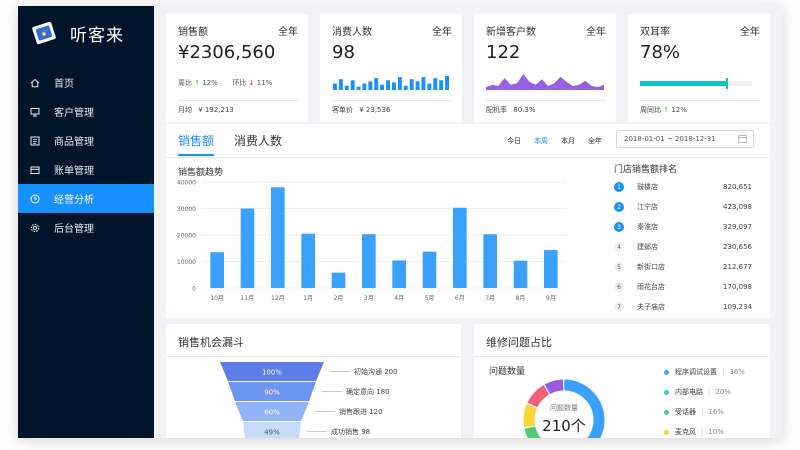 This screenshot has height=450, width=800. I want to click on sidebar-menu: 首页 客户管理 商品管理 账单管理 经营分析 后台管理, so click(86, 155).